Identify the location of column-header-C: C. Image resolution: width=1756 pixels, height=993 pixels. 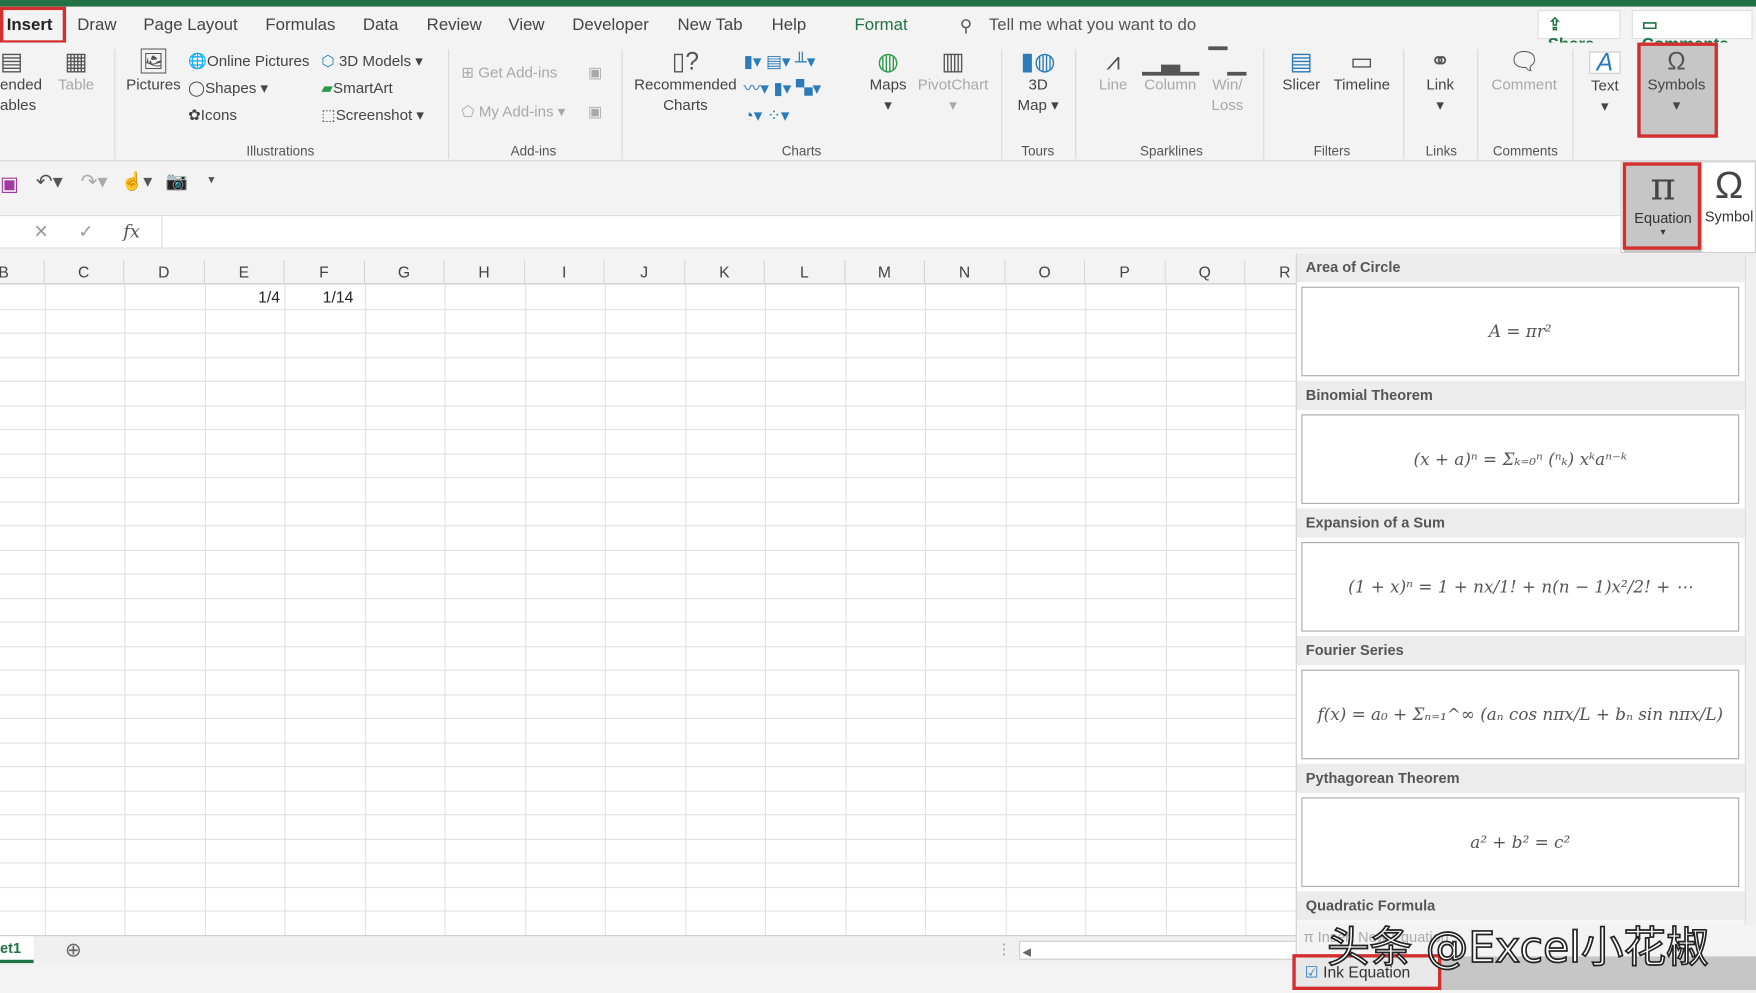
(84, 272).